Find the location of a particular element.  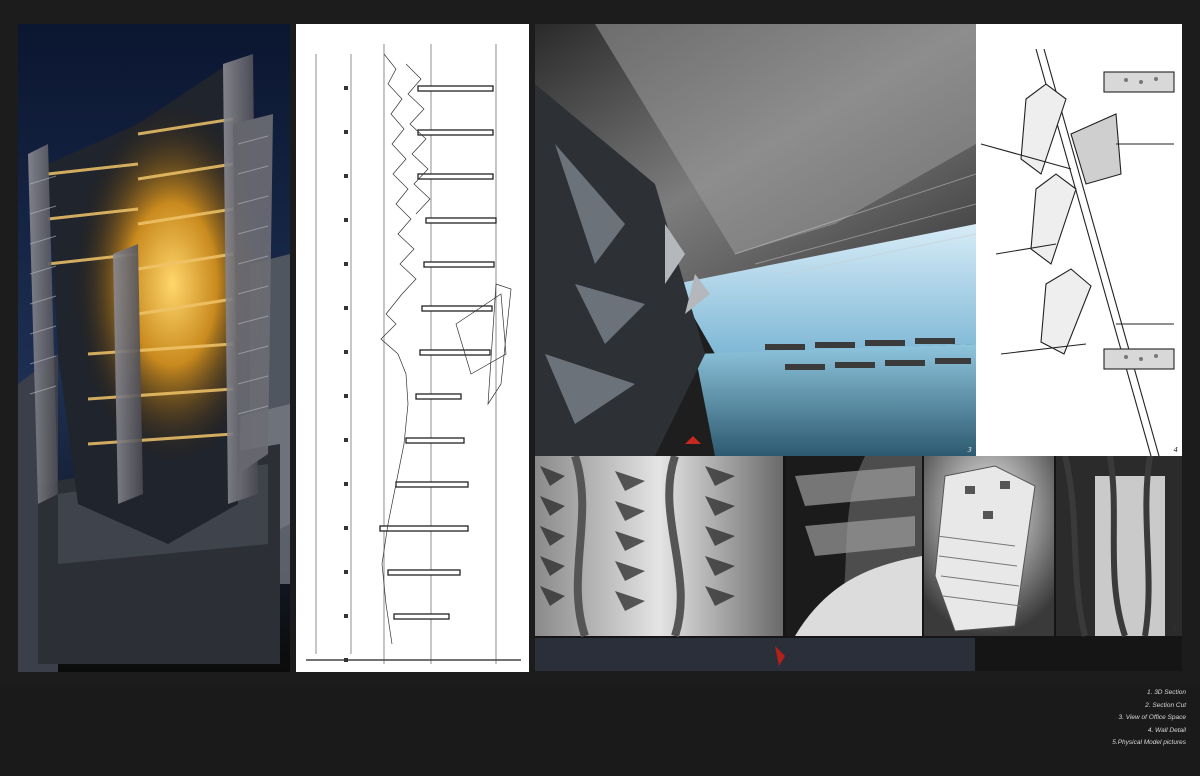

caption-item-5: 5.Physical Model pictures is located at coordinates (1149, 742).